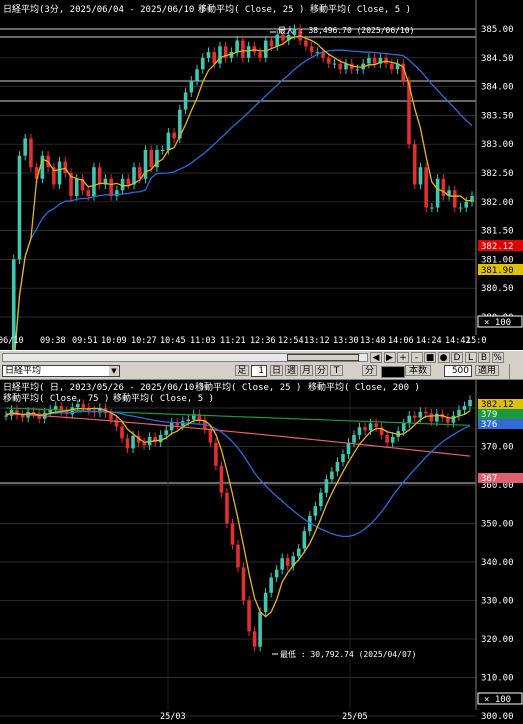  What do you see at coordinates (291, 370) in the screenshot?
I see `week-button: 週` at bounding box center [291, 370].